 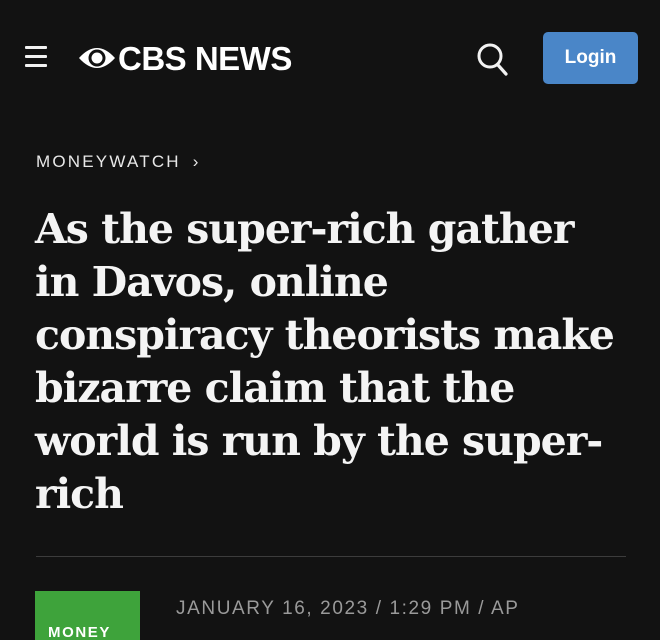 I want to click on breadcrumb-moneywatch: MONEYWATCH ›, so click(x=117, y=162).